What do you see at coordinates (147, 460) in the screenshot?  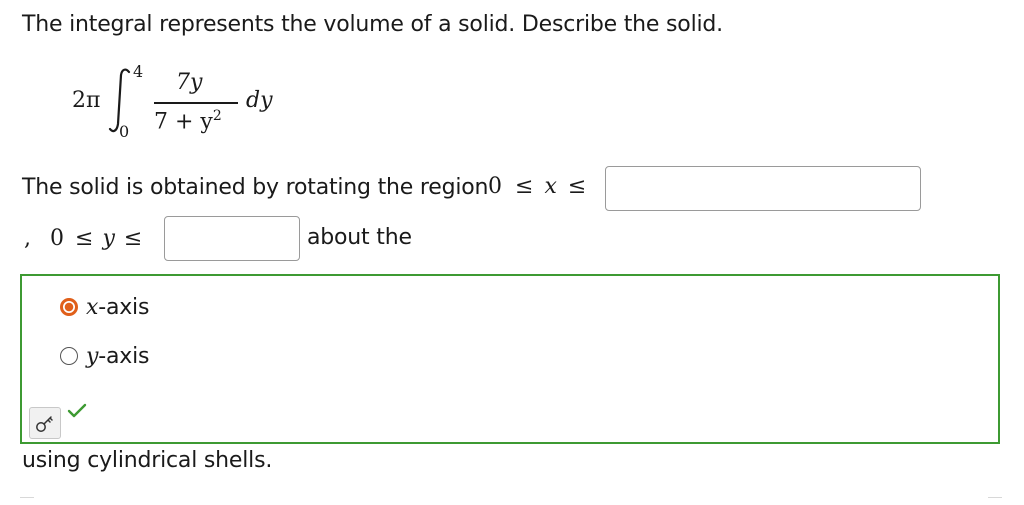 I see `closing-text: using cylindrical shells.` at bounding box center [147, 460].